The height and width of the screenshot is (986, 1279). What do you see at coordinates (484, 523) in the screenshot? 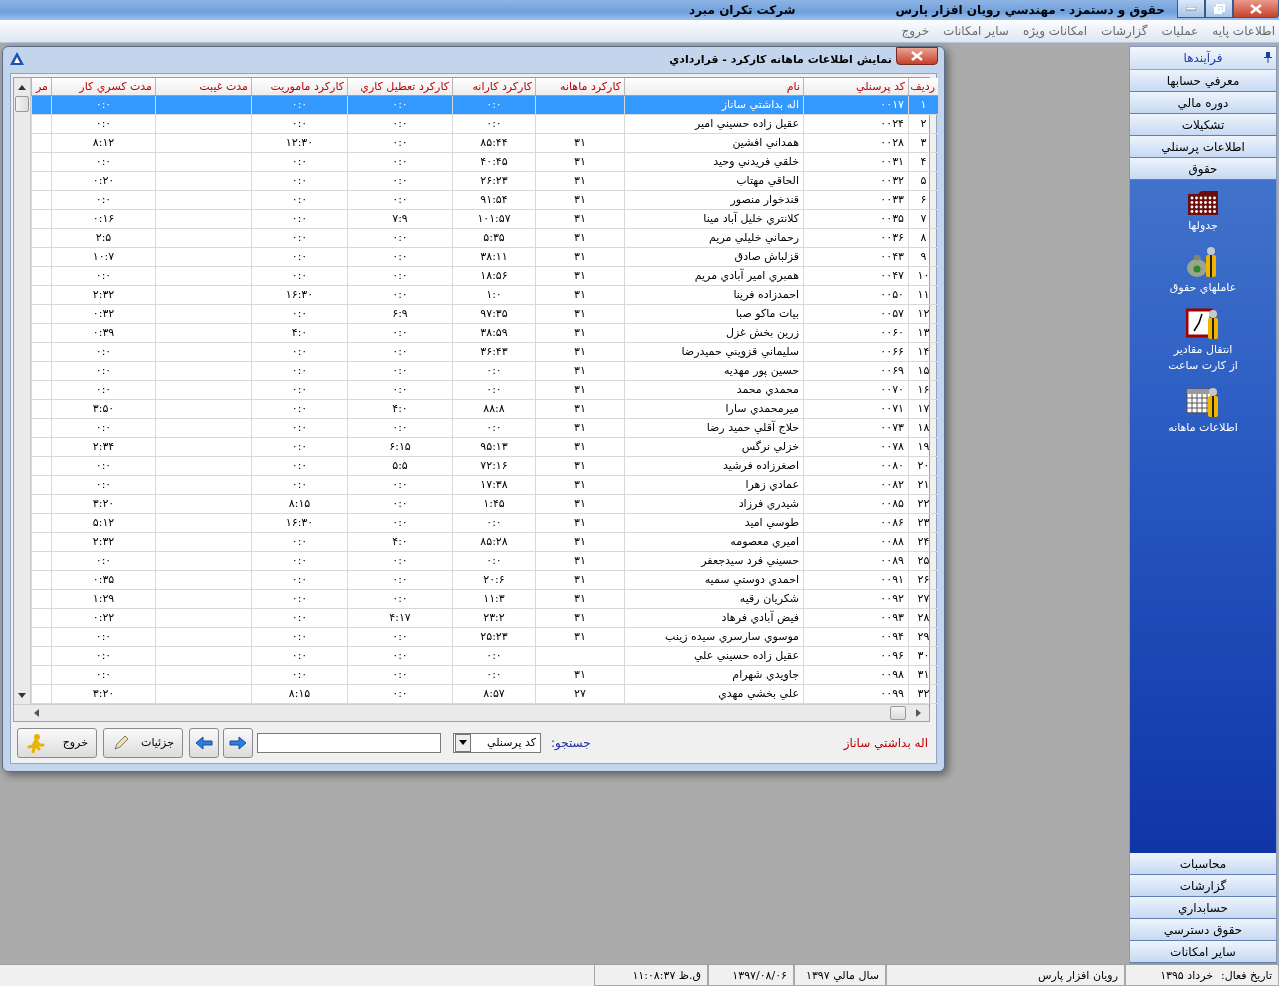
I see `table-row: ۲۳ ۰۰۸۶ طوسي اميد ۳۱ ۰:۰ ۰:۰ ۱۶:۳۰ ۵:۱۲` at bounding box center [484, 523].